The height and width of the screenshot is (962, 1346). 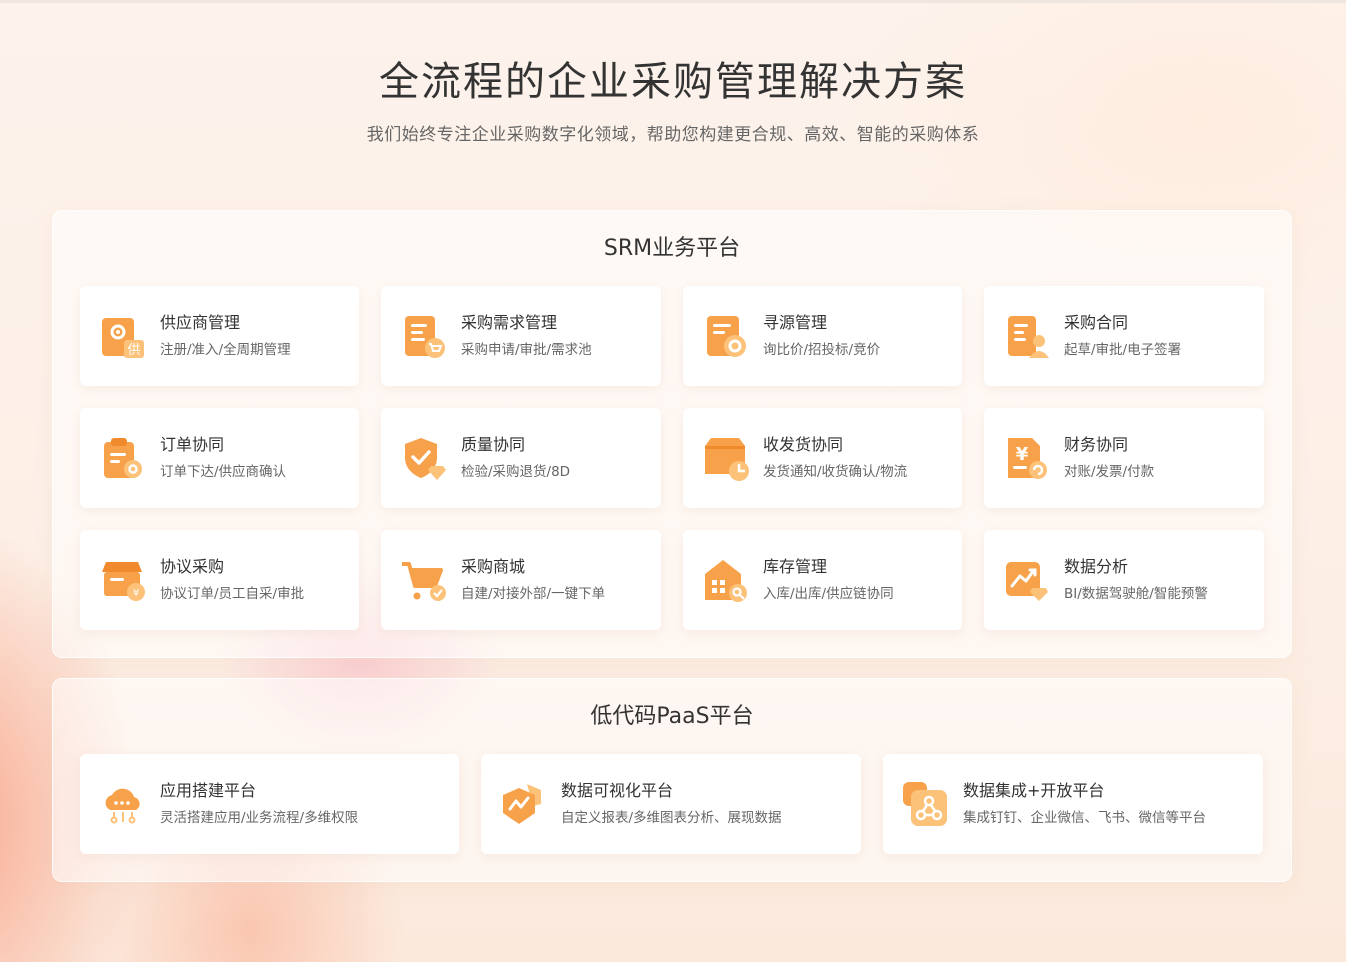 I want to click on card-name: 寻源管理, so click(x=795, y=322).